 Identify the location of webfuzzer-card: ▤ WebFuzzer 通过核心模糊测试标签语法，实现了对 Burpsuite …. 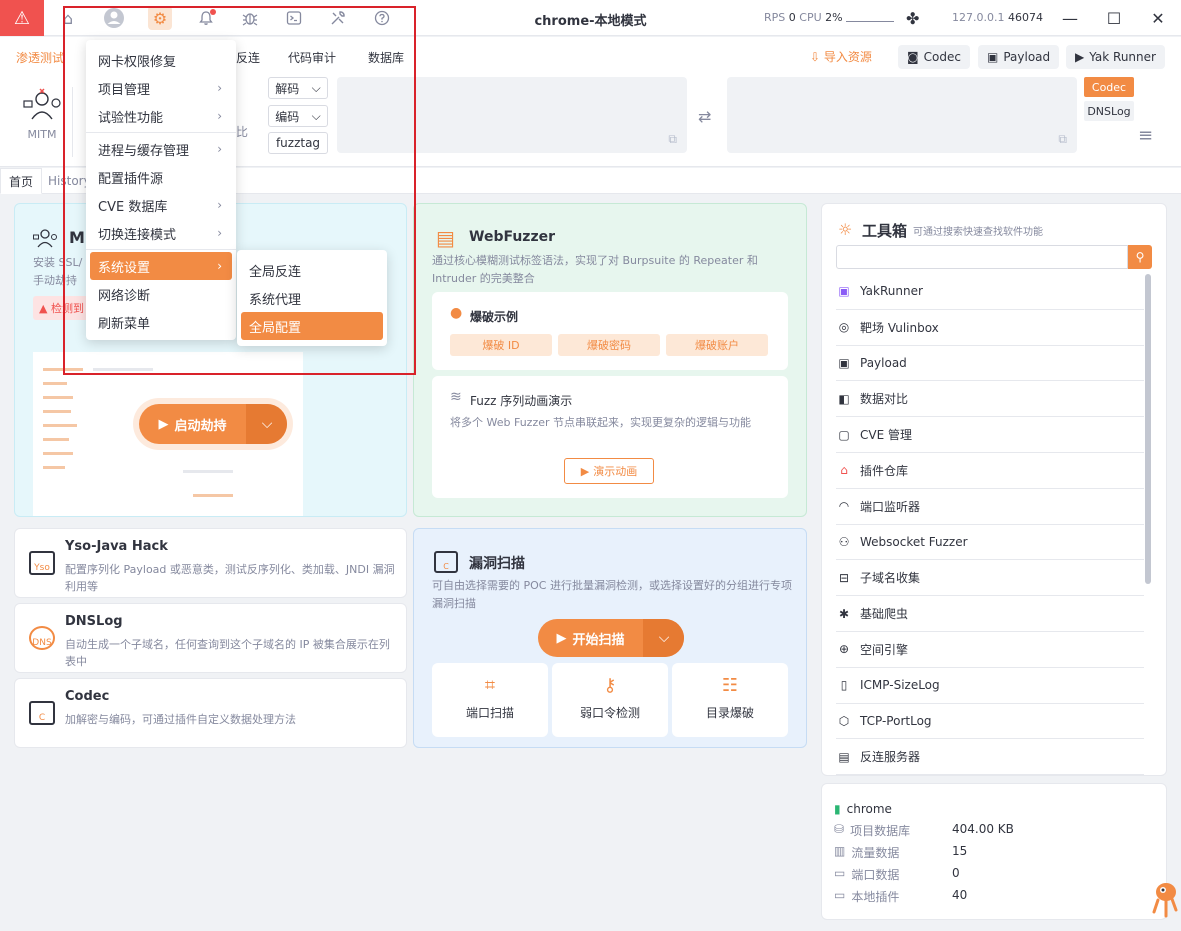
(610, 360).